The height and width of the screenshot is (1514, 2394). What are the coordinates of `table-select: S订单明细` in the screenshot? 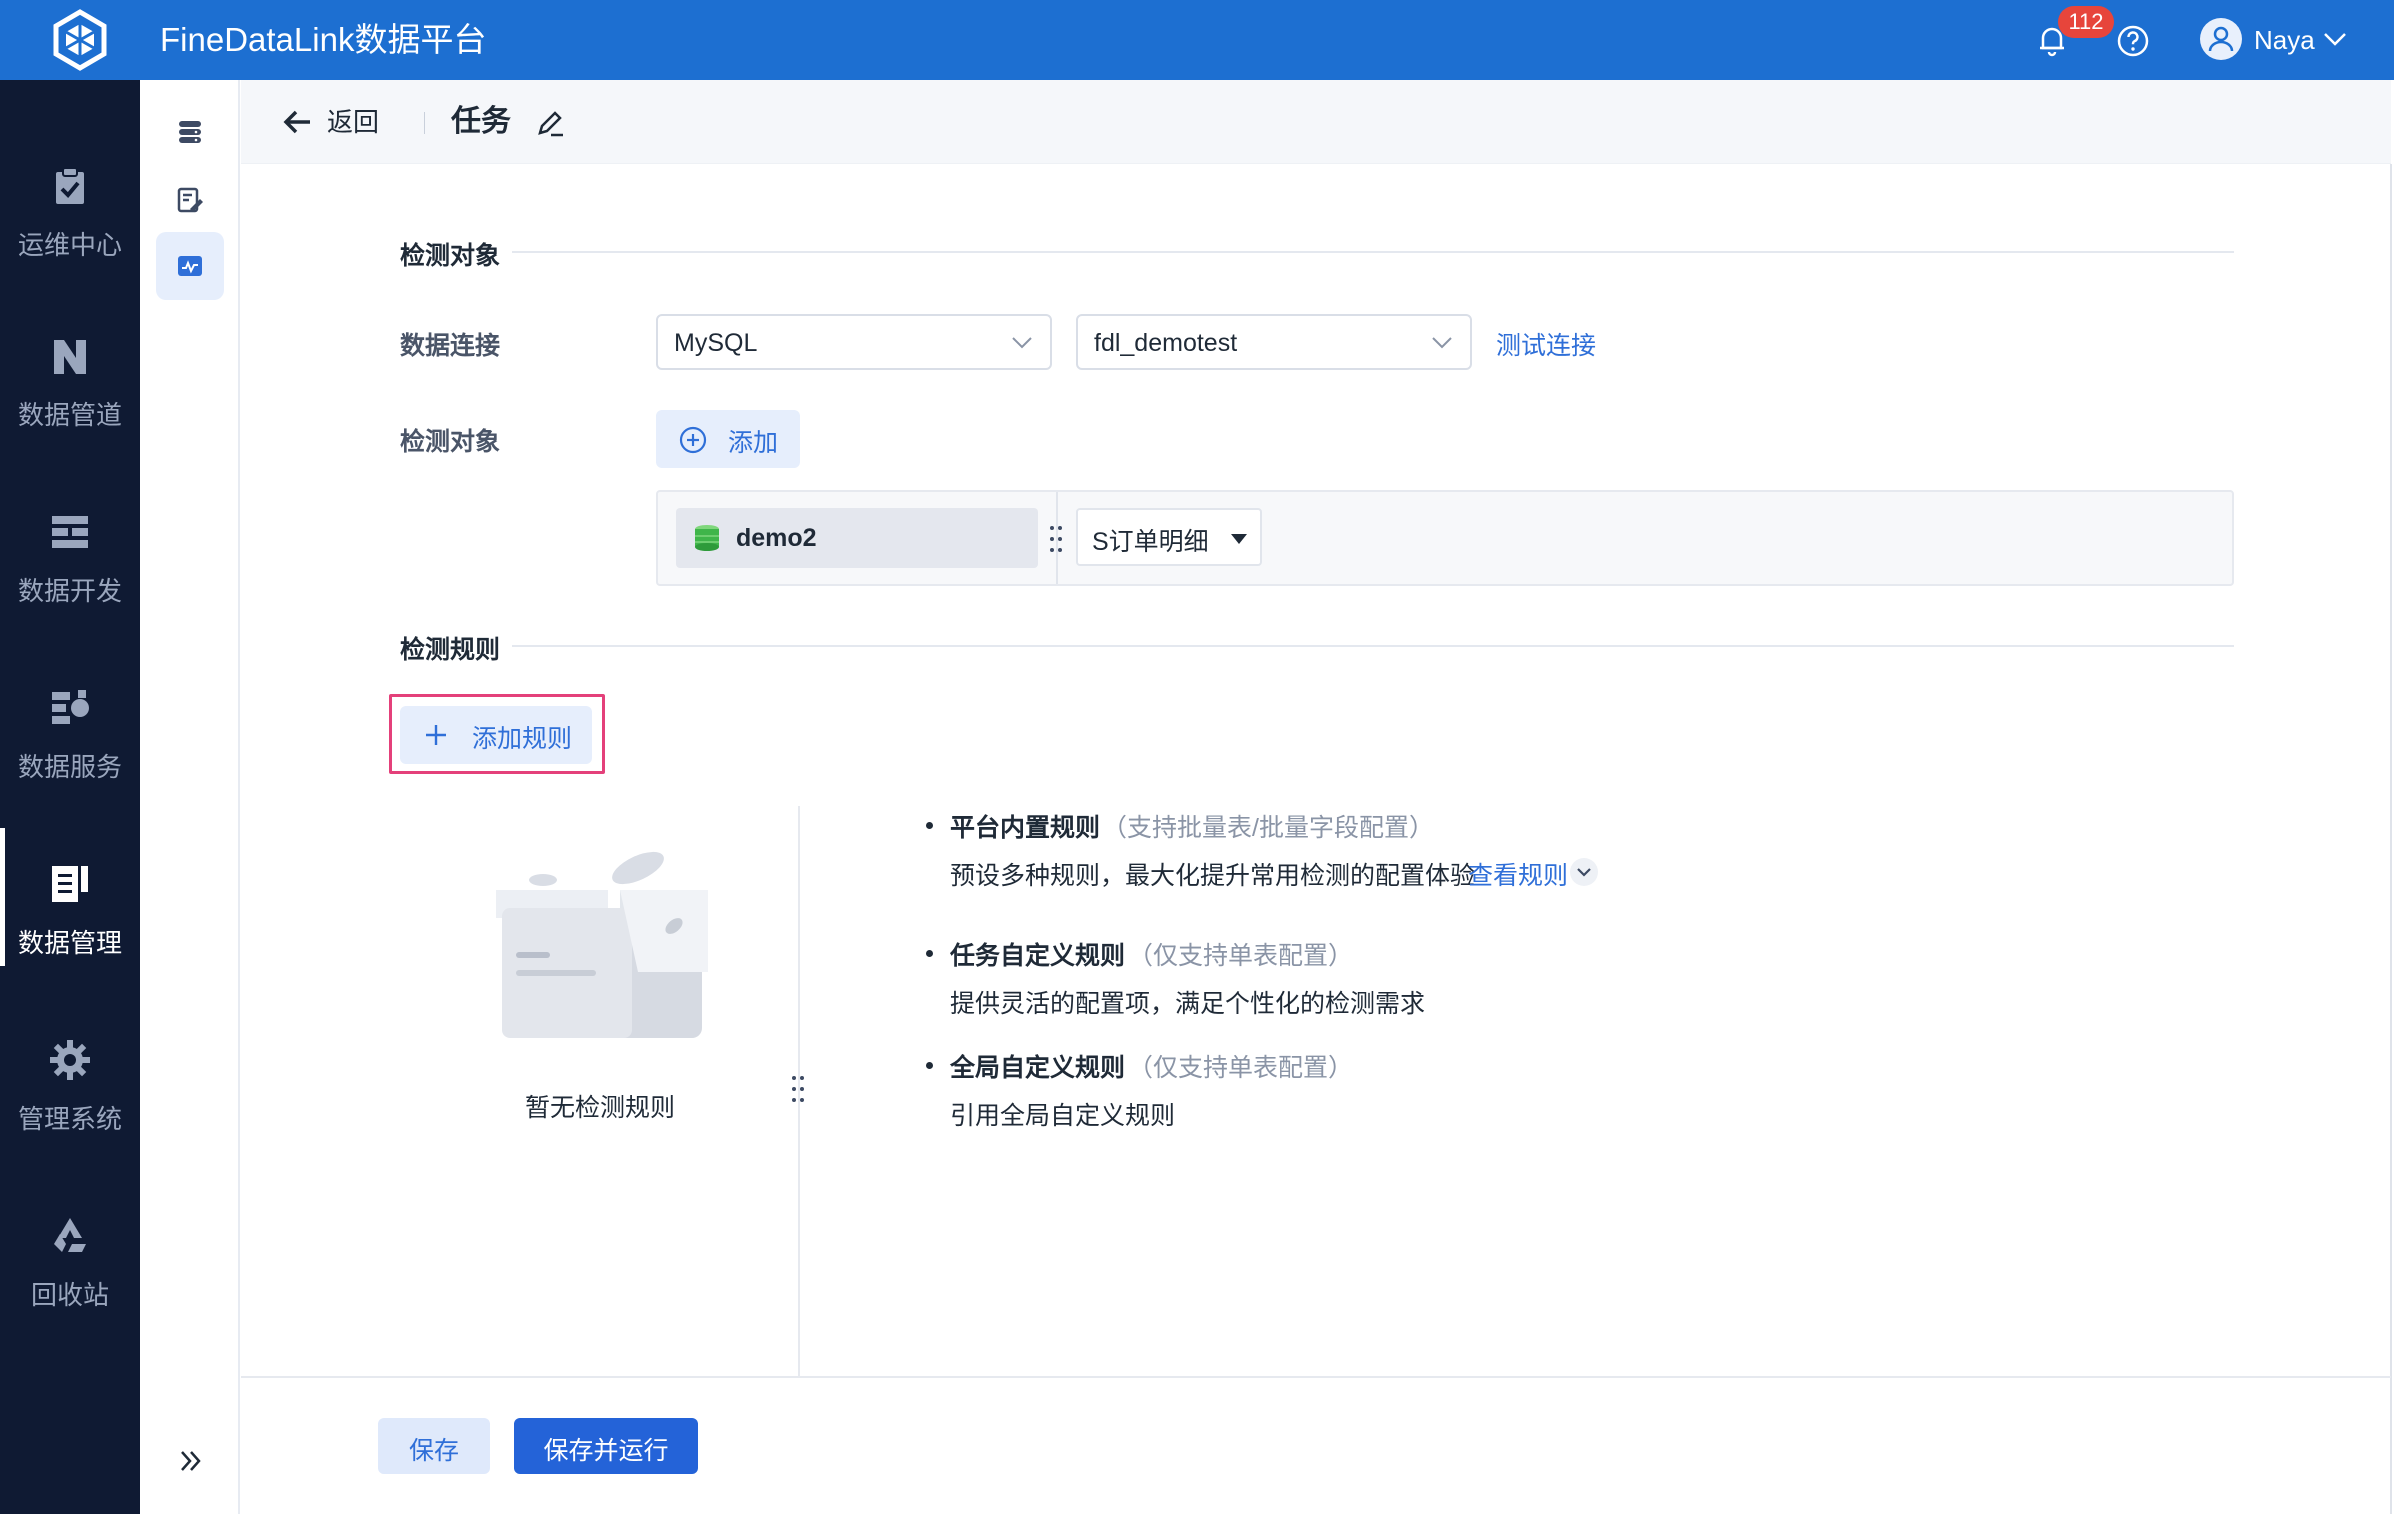 It's located at (1169, 537).